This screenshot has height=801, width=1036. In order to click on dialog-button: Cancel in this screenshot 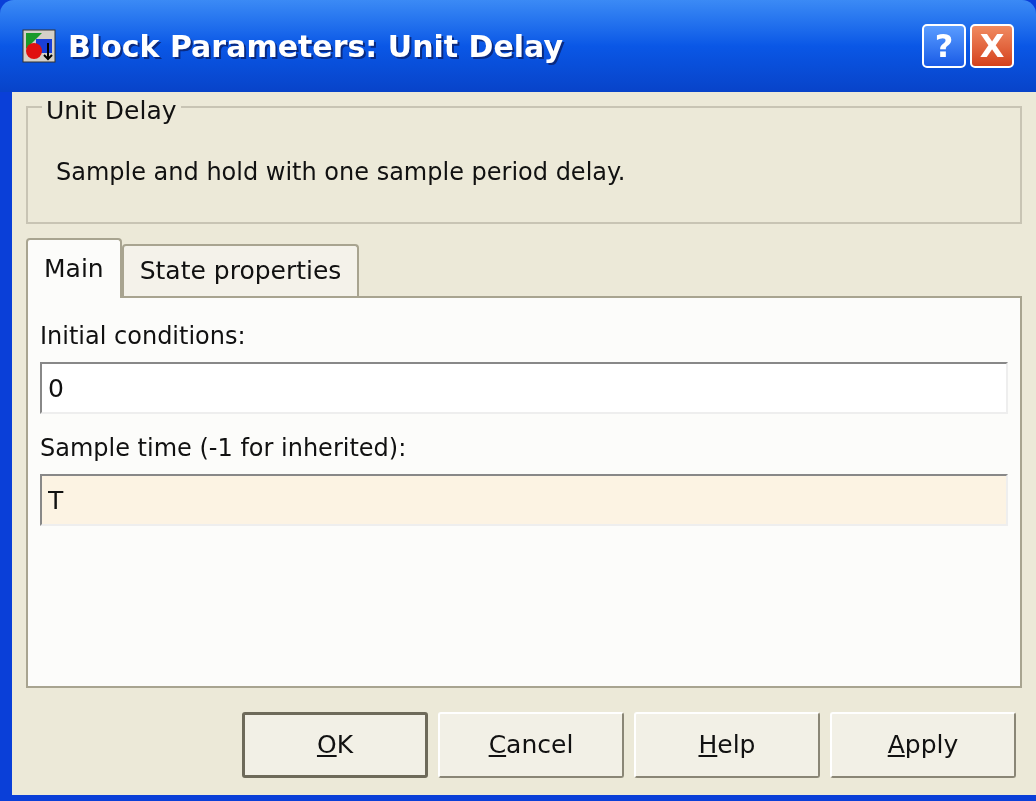, I will do `click(531, 745)`.